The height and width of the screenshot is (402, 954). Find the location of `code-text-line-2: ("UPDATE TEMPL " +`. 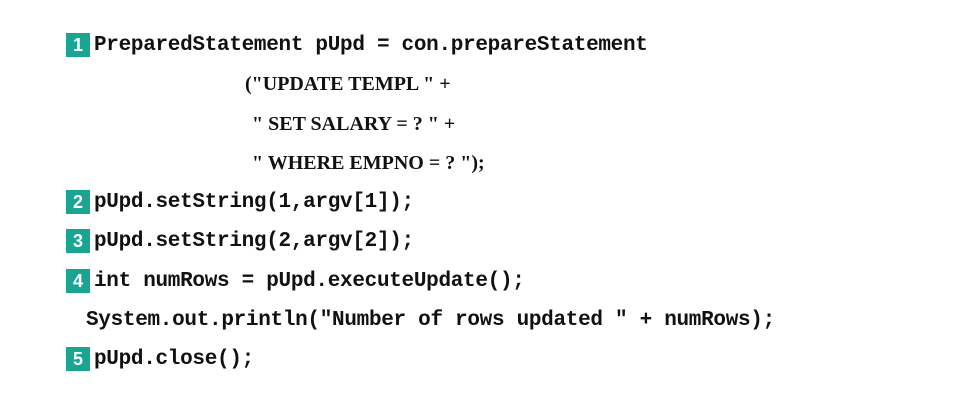

code-text-line-2: ("UPDATE TEMPL " + is located at coordinates (348, 83).